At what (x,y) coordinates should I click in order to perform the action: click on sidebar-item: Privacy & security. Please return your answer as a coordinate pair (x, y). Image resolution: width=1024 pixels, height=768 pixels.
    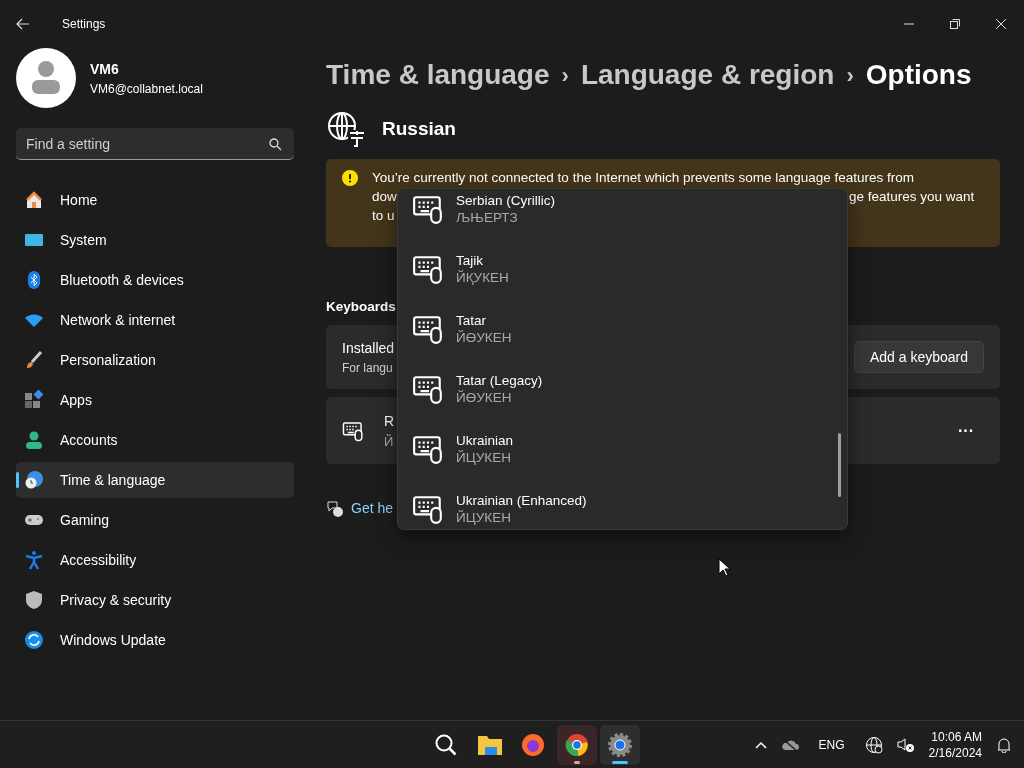
    Looking at the image, I should click on (155, 600).